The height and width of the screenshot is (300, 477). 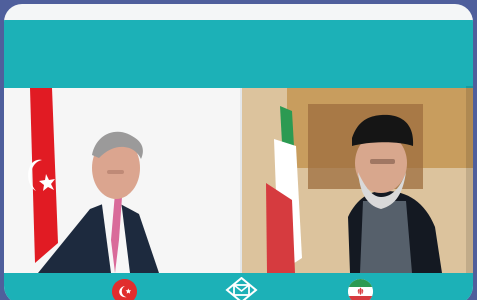 I want to click on right-edge-shadow, so click(x=469, y=181).